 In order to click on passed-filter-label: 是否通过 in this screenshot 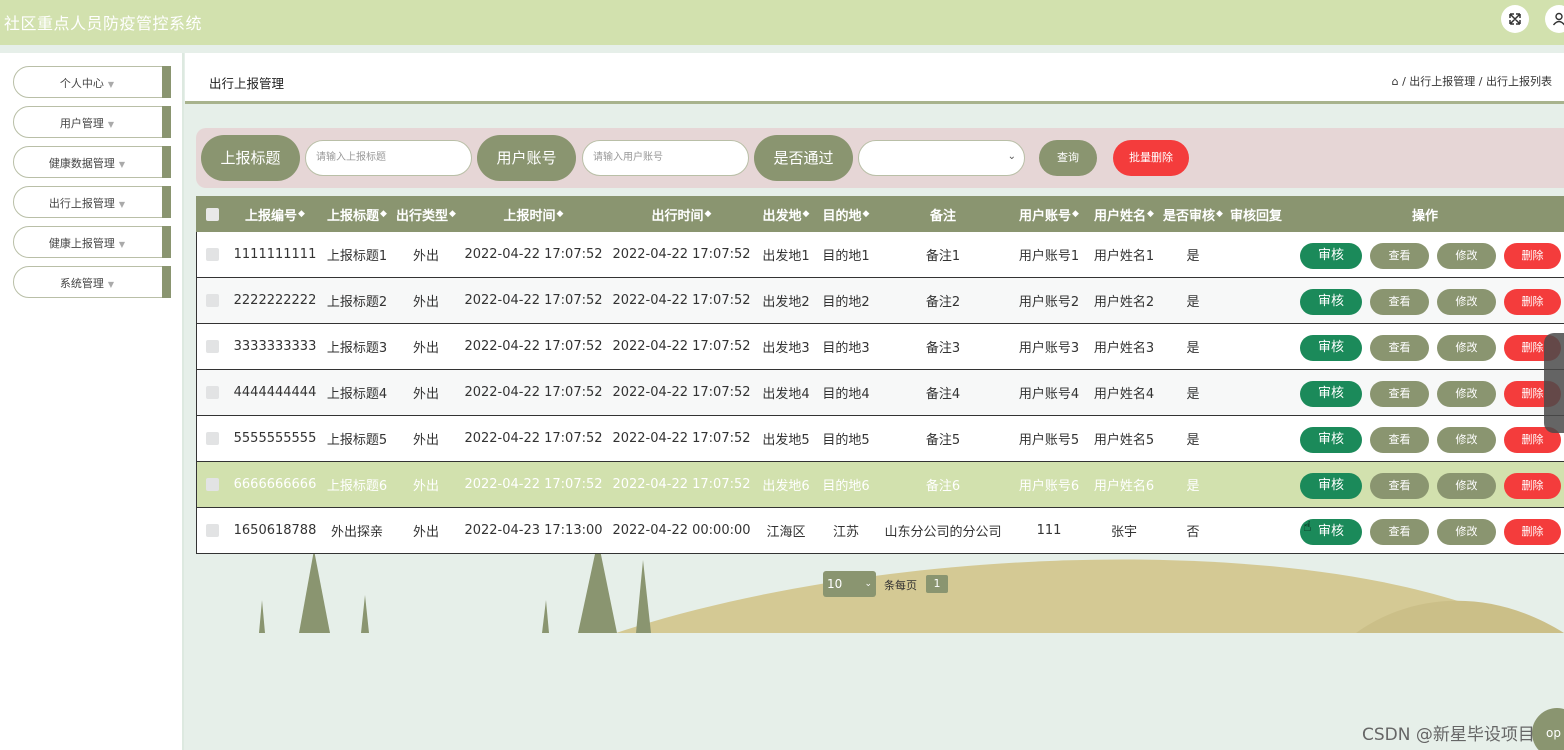, I will do `click(803, 158)`.